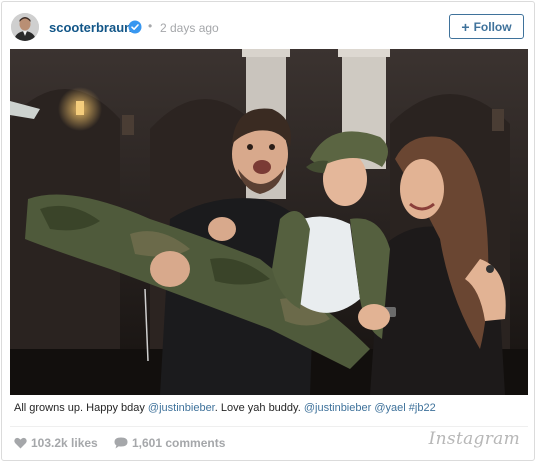 The height and width of the screenshot is (464, 538). What do you see at coordinates (81, 408) in the screenshot?
I see `caption-text: All growns up. Happy bday` at bounding box center [81, 408].